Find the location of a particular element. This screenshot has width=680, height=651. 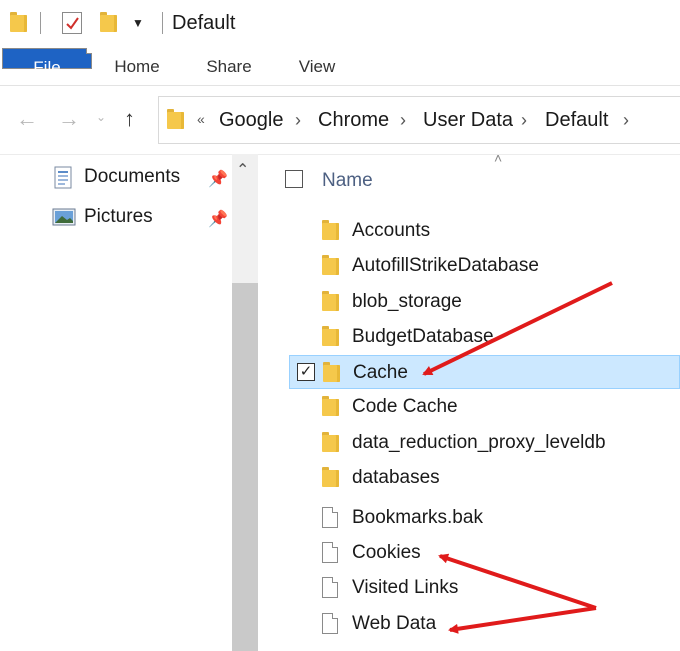

item-name: BudgetDatabase is located at coordinates (423, 336).